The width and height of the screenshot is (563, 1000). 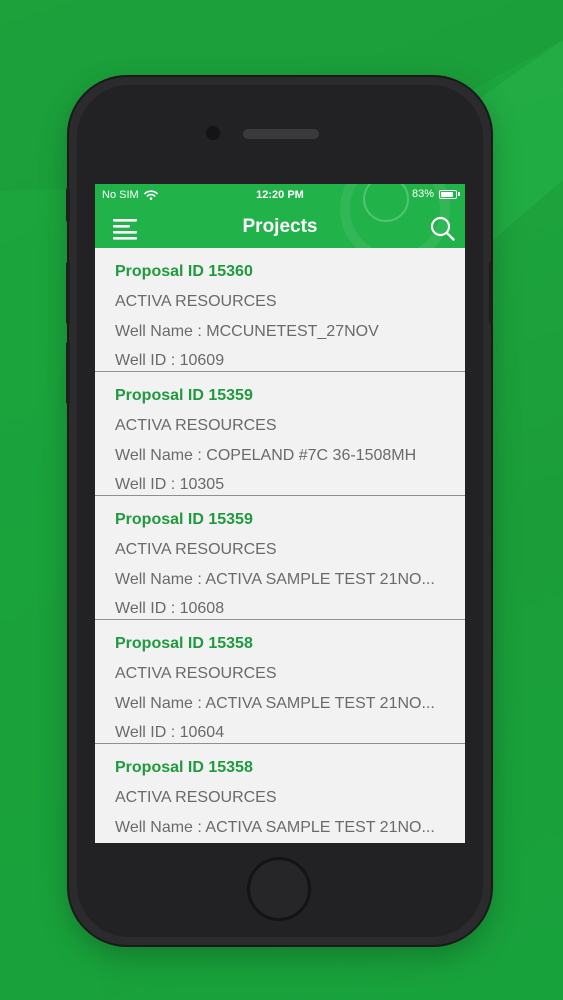 What do you see at coordinates (436, 194) in the screenshot?
I see `battery-indicator: 83%` at bounding box center [436, 194].